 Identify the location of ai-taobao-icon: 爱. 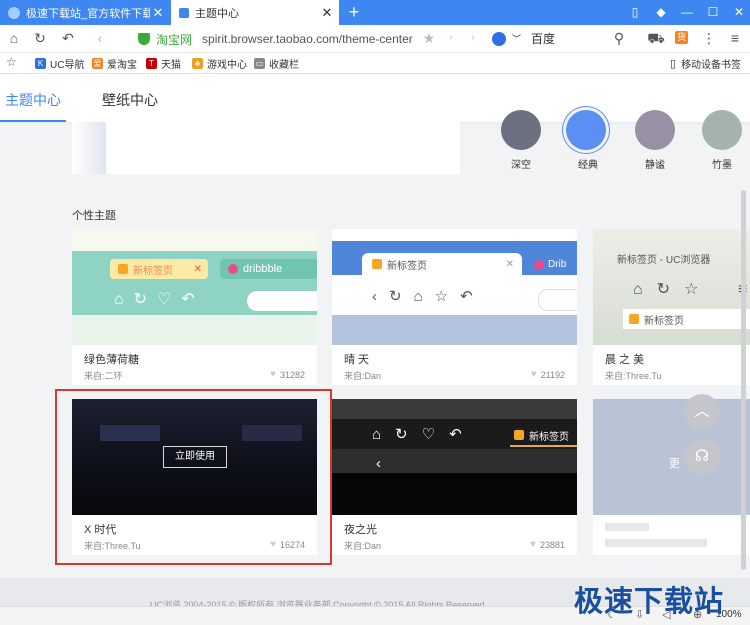
(97, 63).